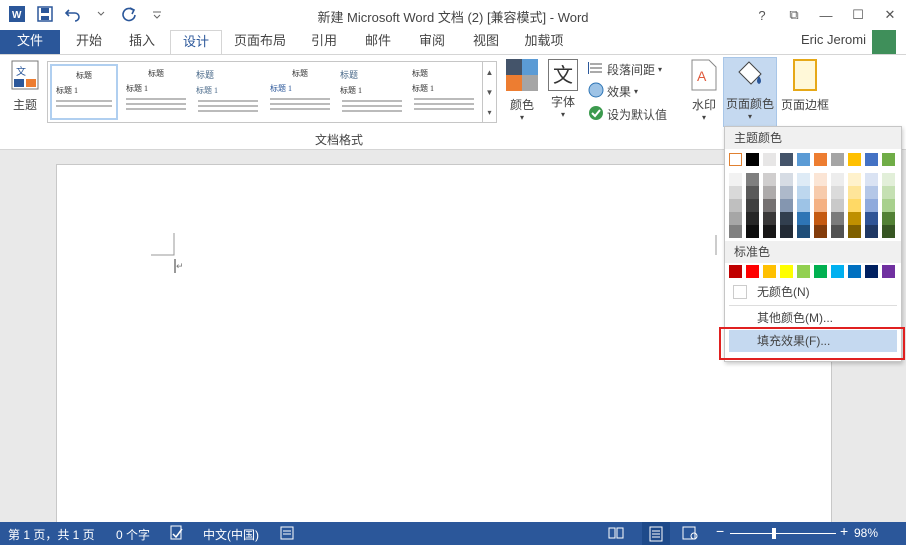  What do you see at coordinates (704, 90) in the screenshot?
I see `watermark-button: A 水印 ▾` at bounding box center [704, 90].